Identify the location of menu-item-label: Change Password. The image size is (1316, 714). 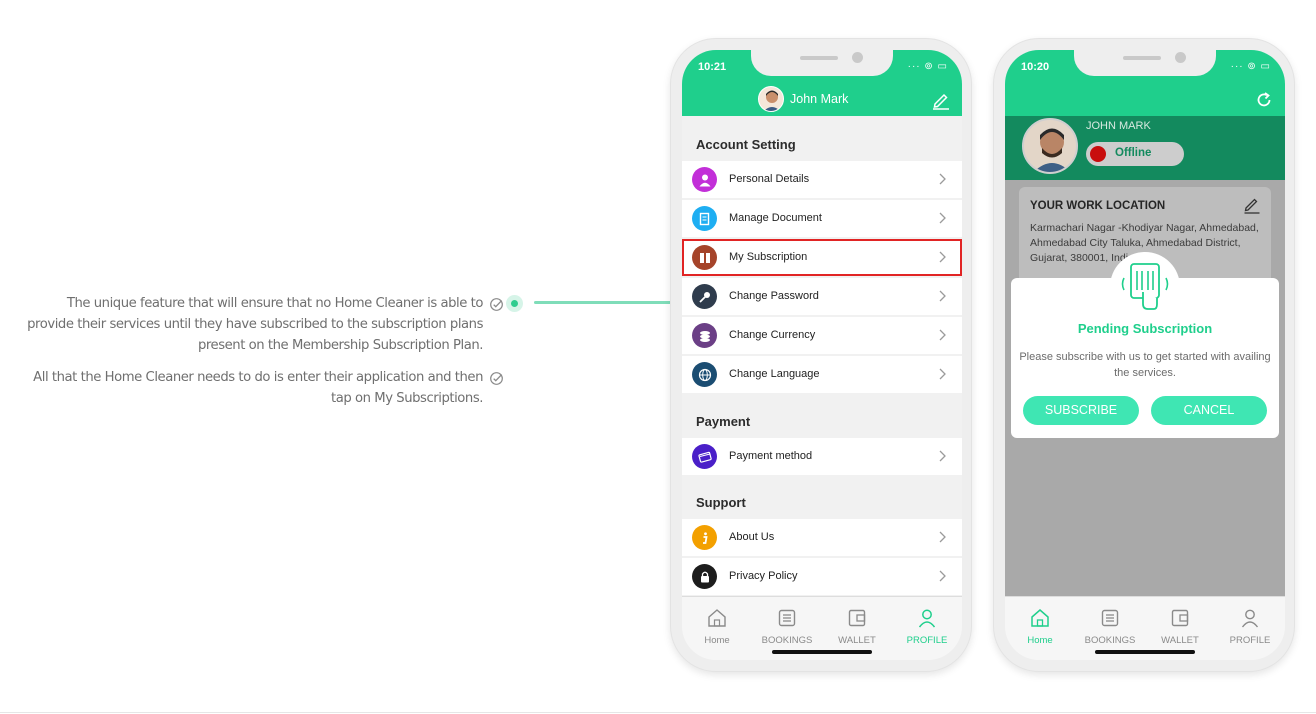
(774, 296).